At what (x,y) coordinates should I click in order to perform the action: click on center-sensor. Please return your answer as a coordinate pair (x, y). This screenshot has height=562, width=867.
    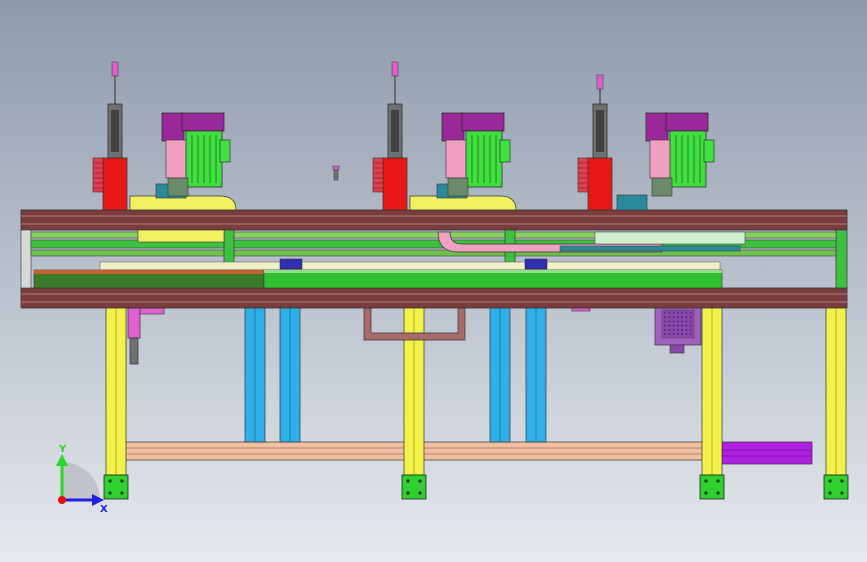
    Looking at the image, I should click on (336, 173).